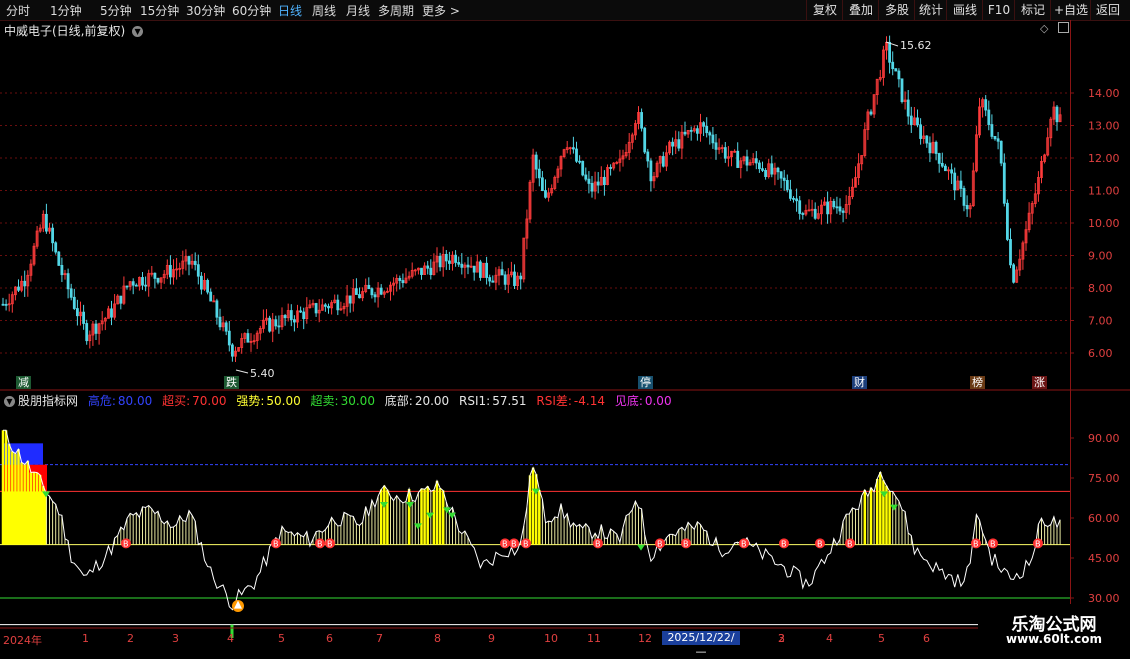  I want to click on price-axis-label: 14.00, so click(1104, 93).